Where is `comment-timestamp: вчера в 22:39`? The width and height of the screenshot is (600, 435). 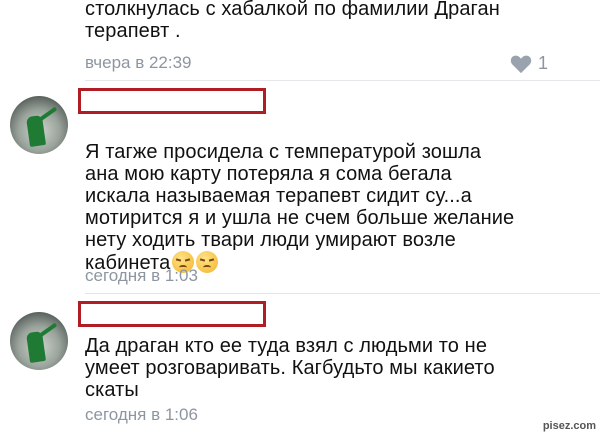 comment-timestamp: вчера в 22:39 is located at coordinates (138, 63).